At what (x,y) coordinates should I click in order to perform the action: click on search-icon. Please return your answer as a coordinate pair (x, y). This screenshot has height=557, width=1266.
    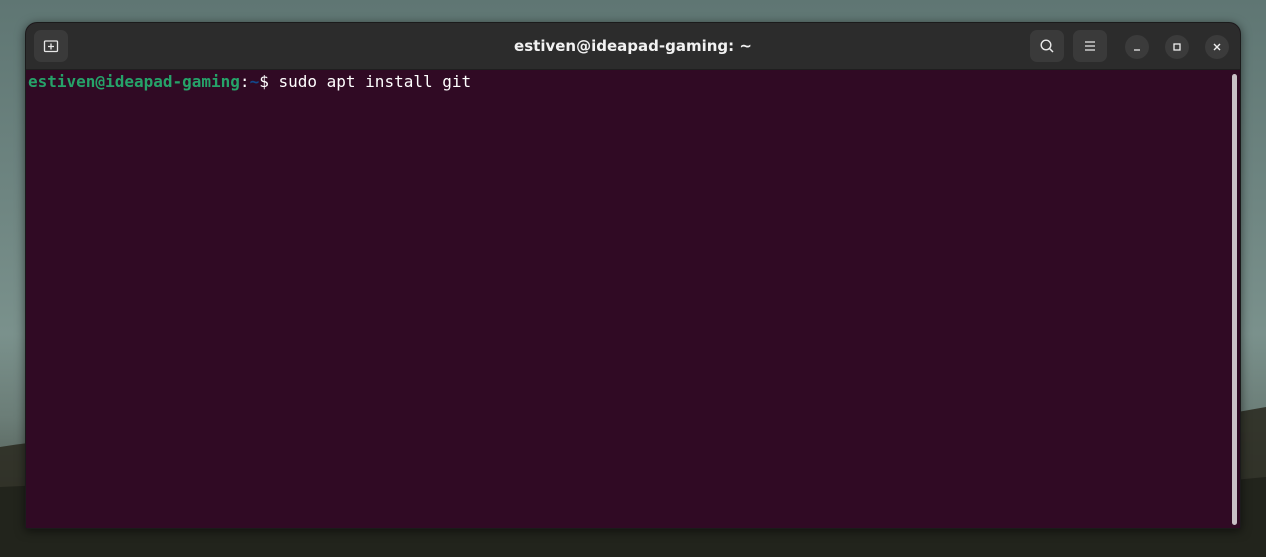
    Looking at the image, I should click on (1047, 46).